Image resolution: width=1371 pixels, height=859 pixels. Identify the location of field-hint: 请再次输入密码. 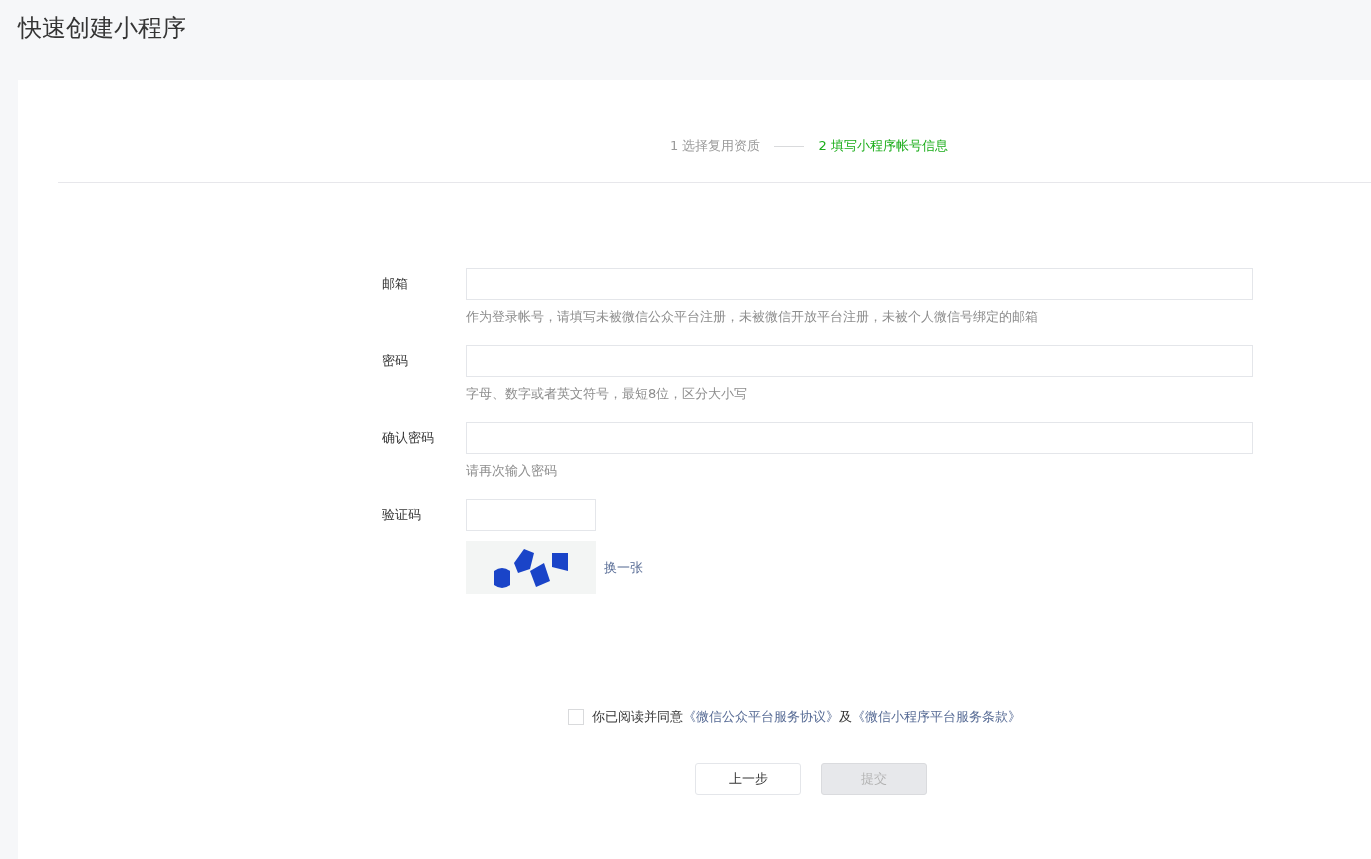
(512, 471).